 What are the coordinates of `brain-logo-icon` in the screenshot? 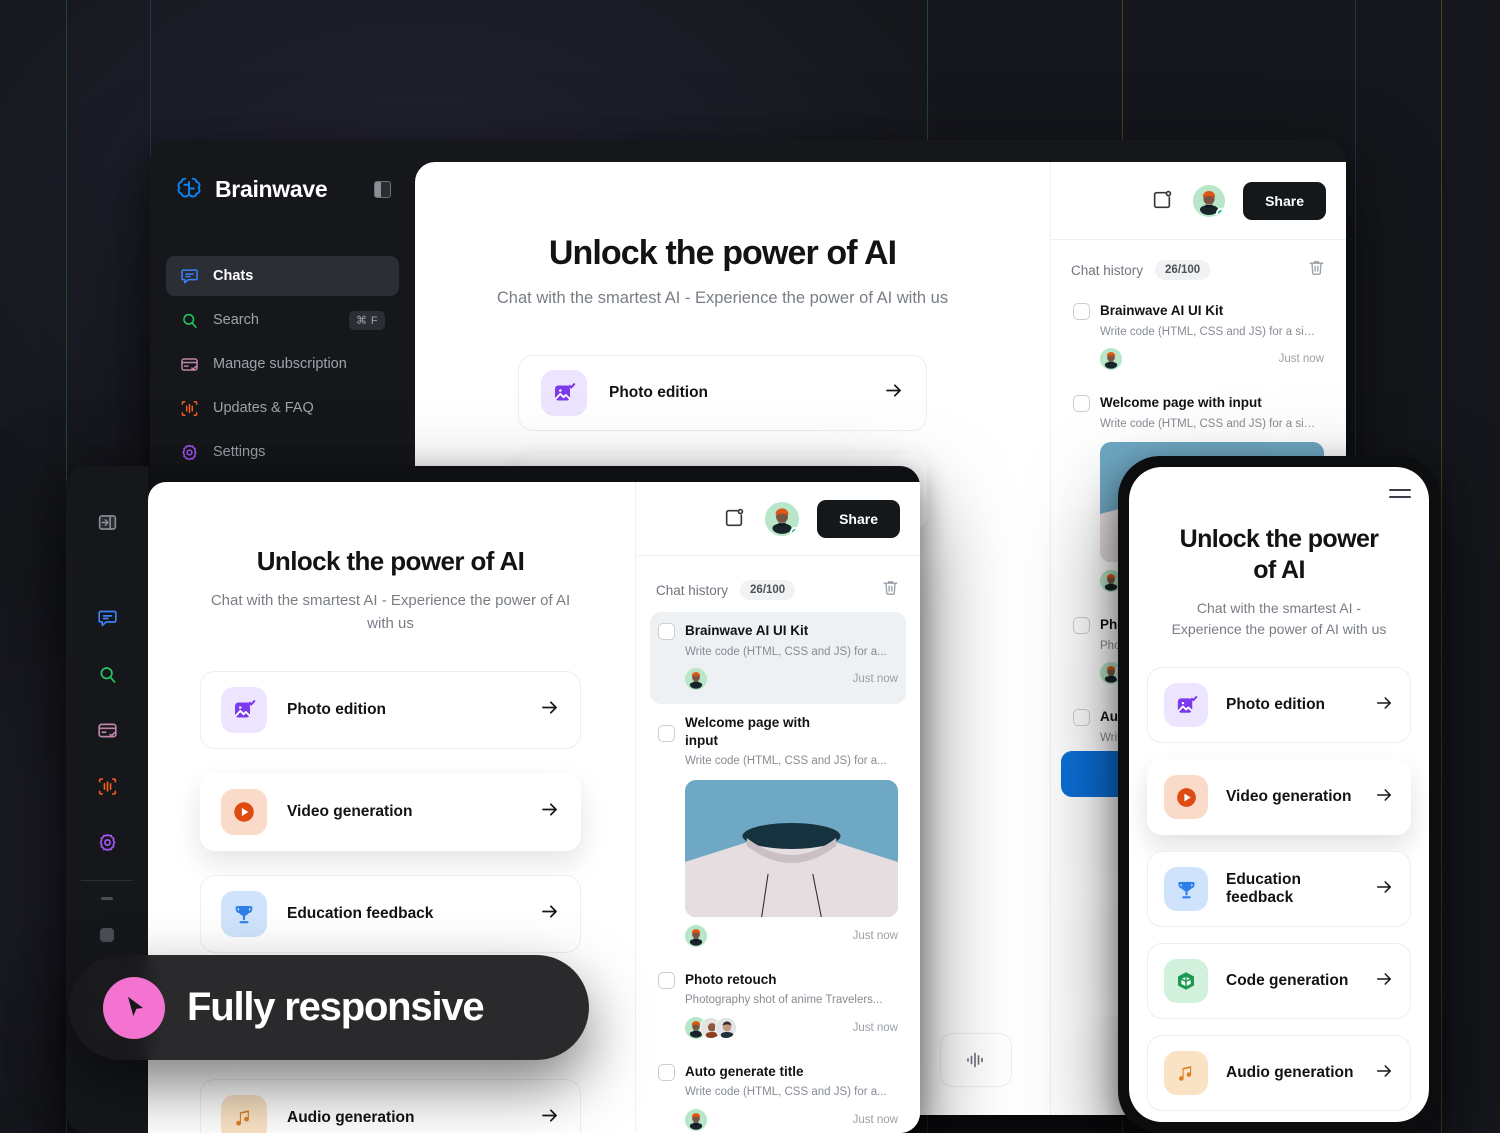 It's located at (189, 189).